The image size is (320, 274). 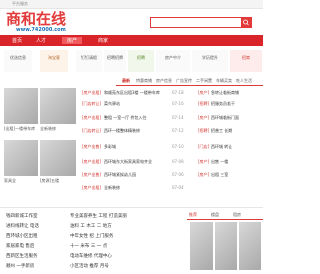 I want to click on item-title: 西环城 转让, so click(x=221, y=147).